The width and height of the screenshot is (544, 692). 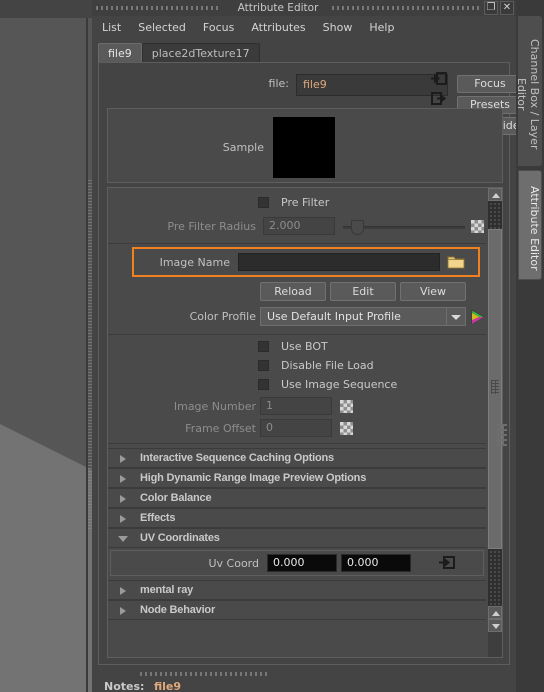 What do you see at coordinates (297, 538) in the screenshot?
I see `section-uv-coordinates: UV Coordinates` at bounding box center [297, 538].